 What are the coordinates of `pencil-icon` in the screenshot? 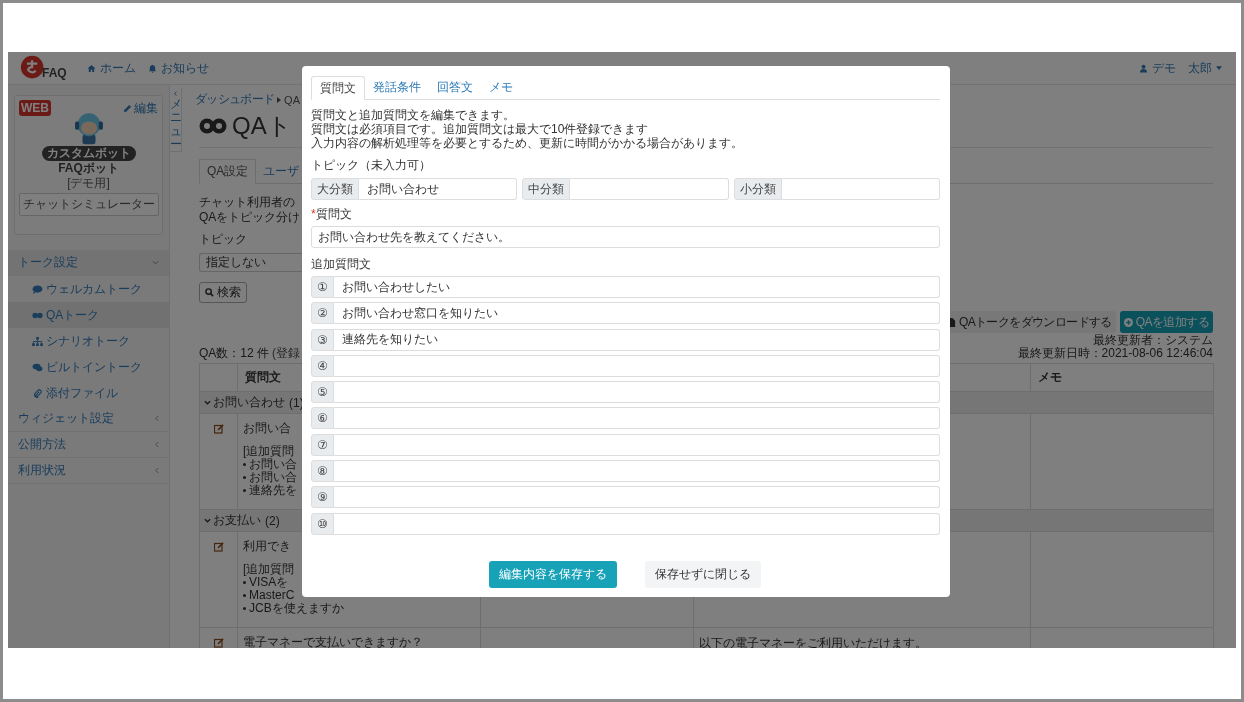 It's located at (127, 108).